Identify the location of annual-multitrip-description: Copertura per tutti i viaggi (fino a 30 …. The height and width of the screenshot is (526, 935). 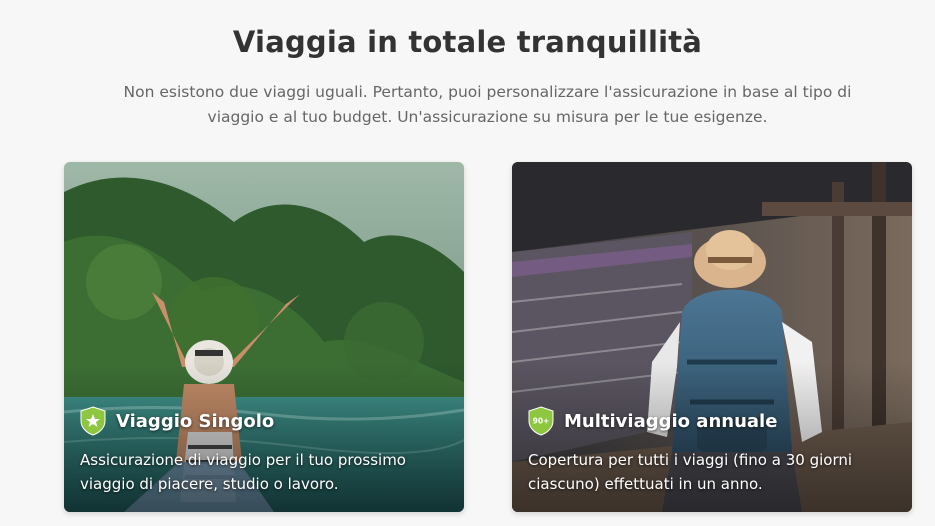
(690, 472).